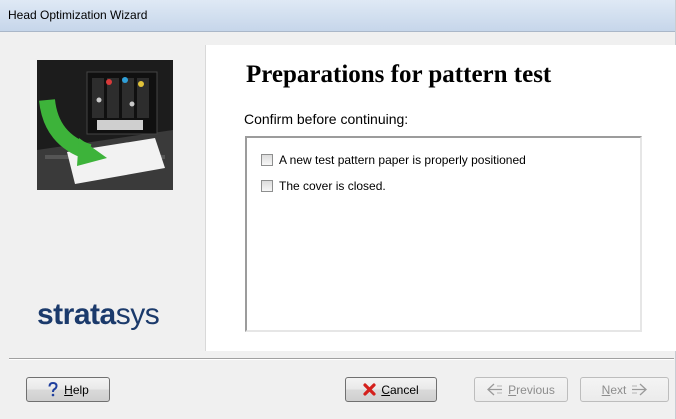  What do you see at coordinates (337, 16) in the screenshot?
I see `title-bar: Head Optimization Wizard` at bounding box center [337, 16].